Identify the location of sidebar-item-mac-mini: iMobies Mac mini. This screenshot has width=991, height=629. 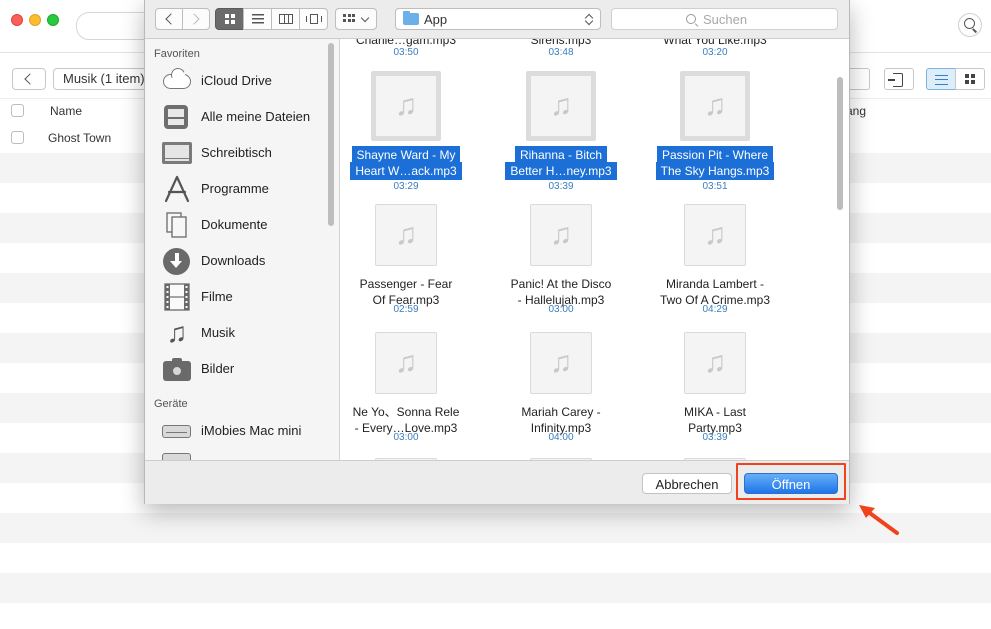
(246, 431).